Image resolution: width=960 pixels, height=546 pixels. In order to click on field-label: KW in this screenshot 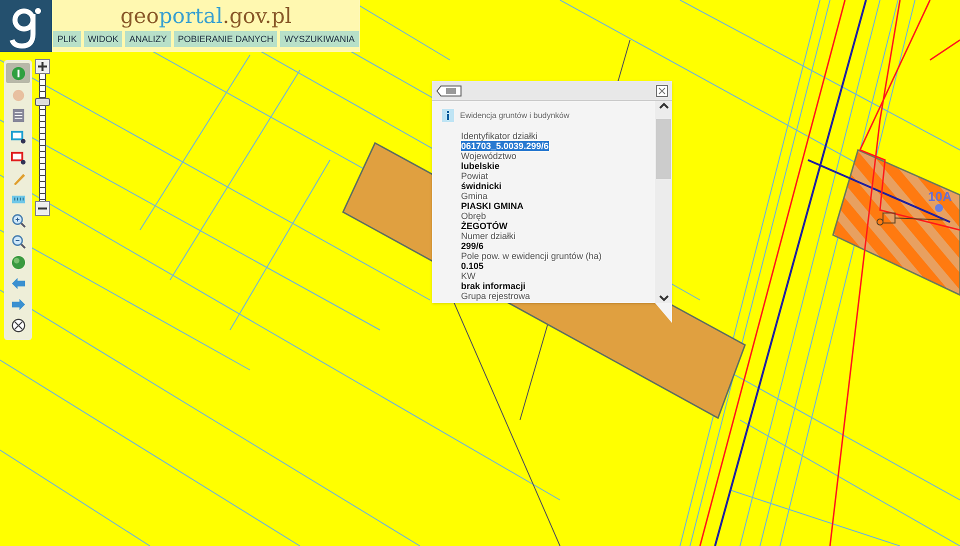, I will do `click(468, 276)`.